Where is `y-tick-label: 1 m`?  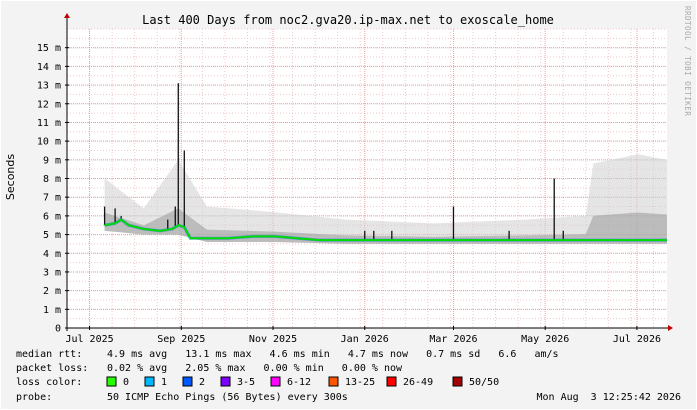 y-tick-label: 1 m is located at coordinates (52, 310).